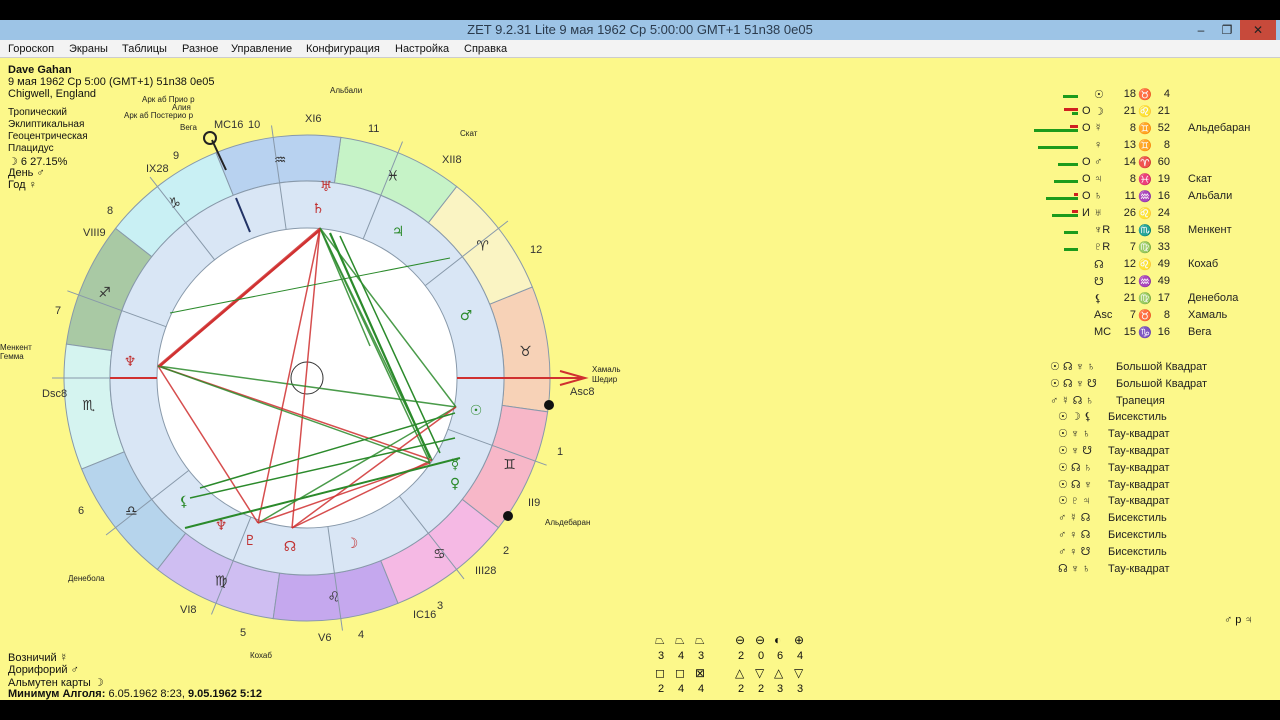 The height and width of the screenshot is (720, 1280). What do you see at coordinates (1098, 196) in the screenshot?
I see `planet-glyph: ♄` at bounding box center [1098, 196].